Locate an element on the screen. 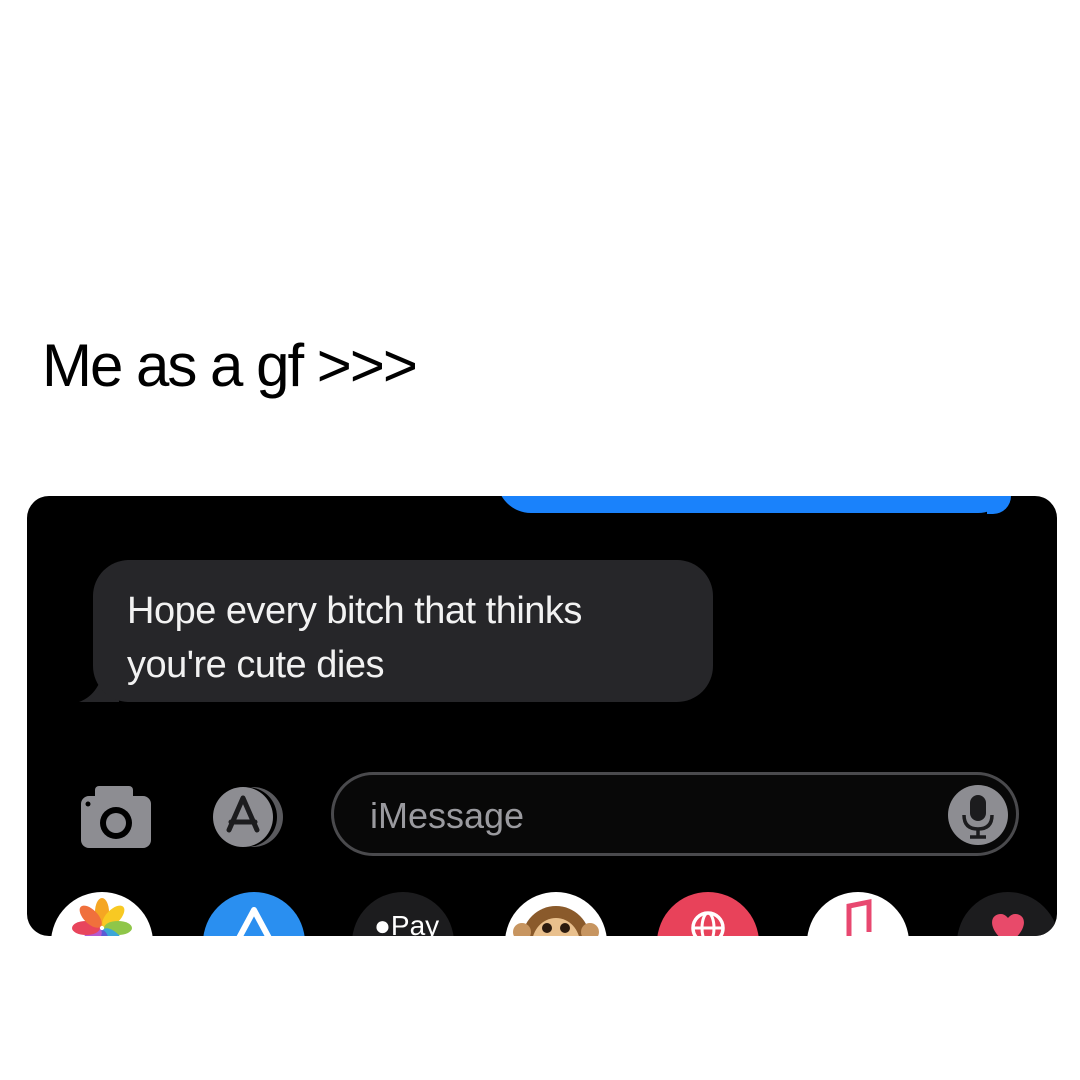 The width and height of the screenshot is (1080, 1080). microphone-icon is located at coordinates (978, 817).